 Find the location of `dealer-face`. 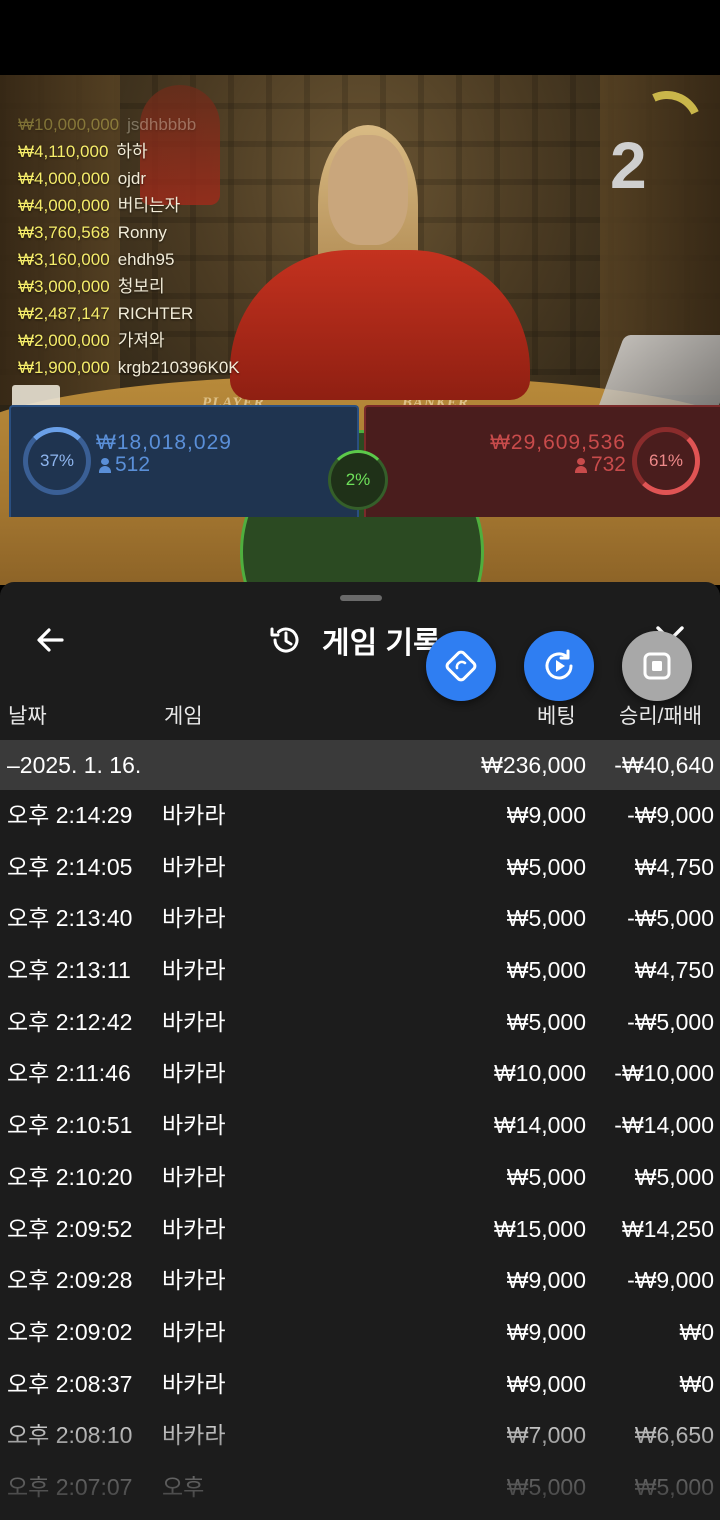

dealer-face is located at coordinates (368, 190).